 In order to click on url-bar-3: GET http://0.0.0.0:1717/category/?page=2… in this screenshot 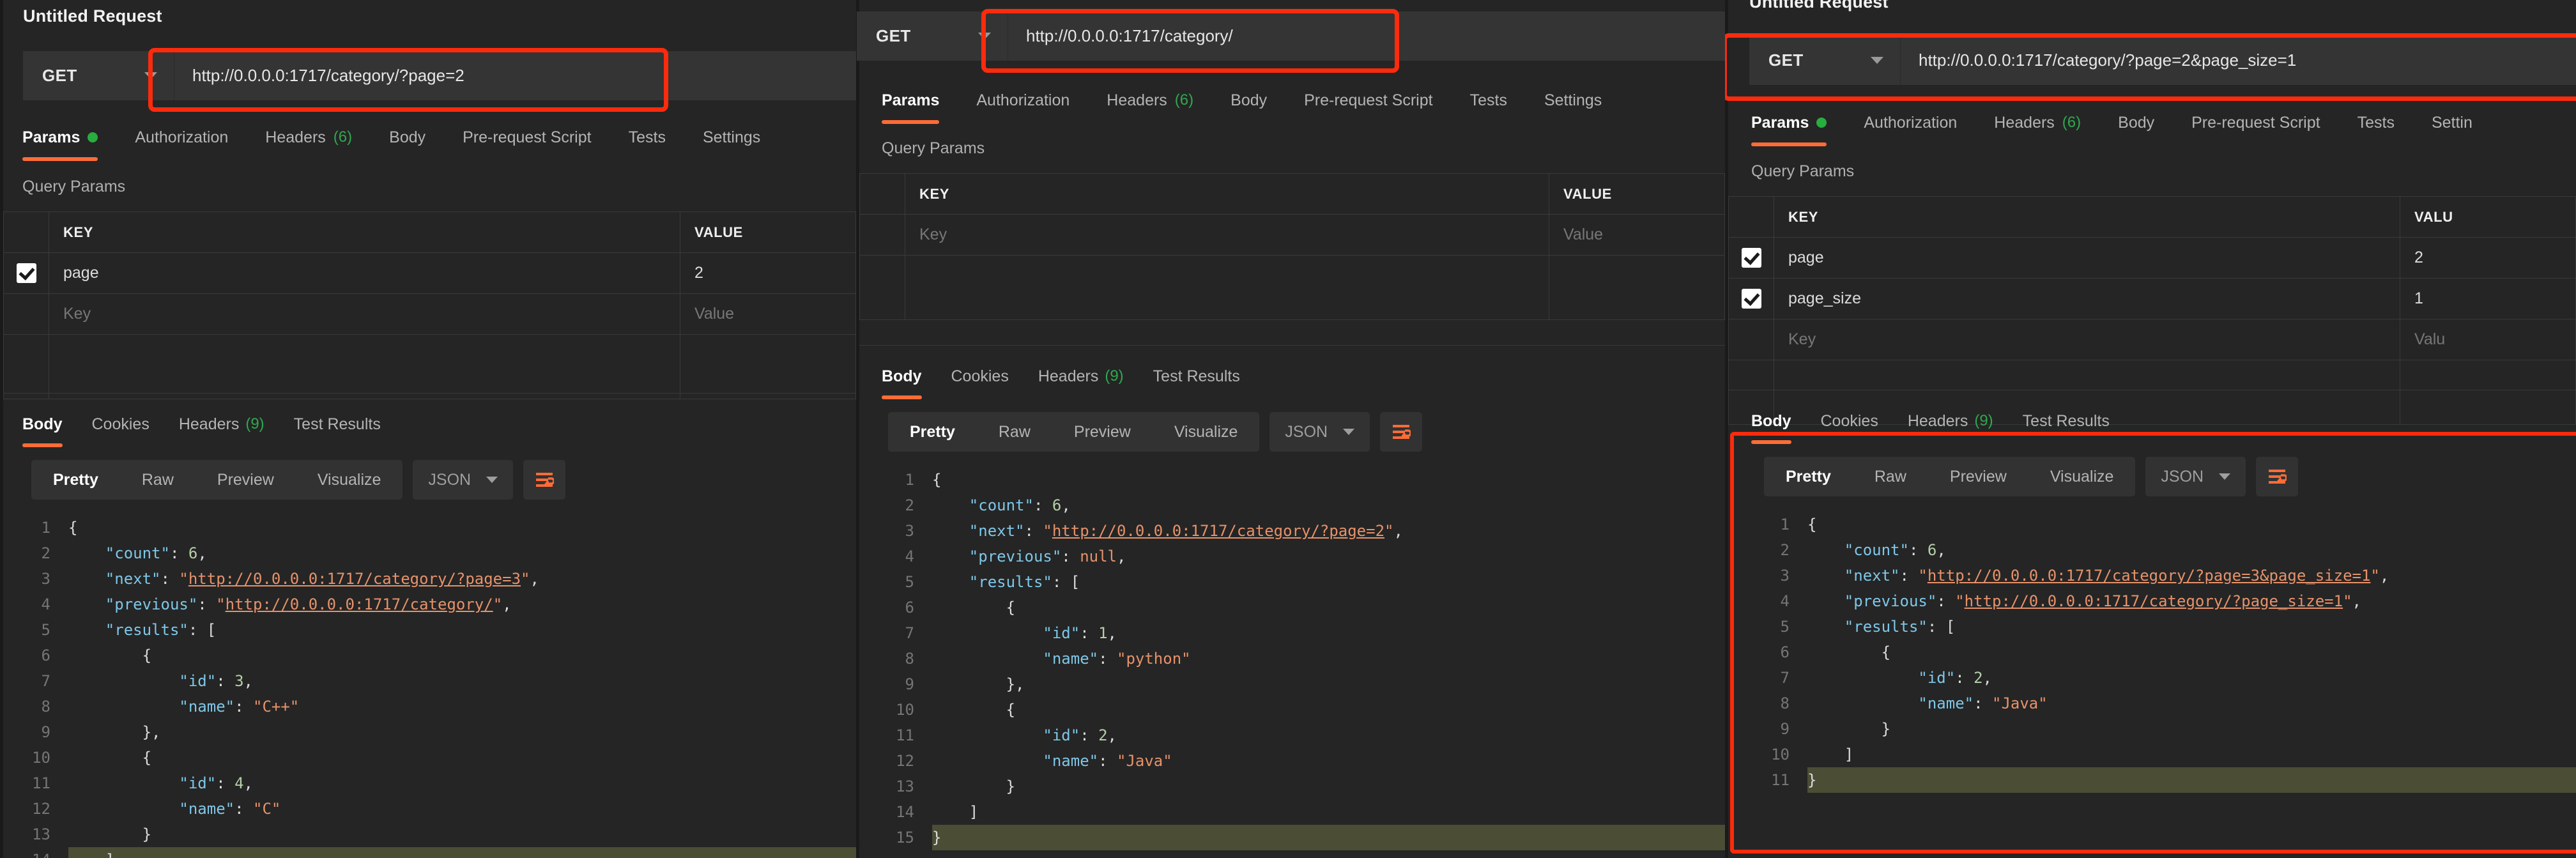, I will do `click(2162, 60)`.